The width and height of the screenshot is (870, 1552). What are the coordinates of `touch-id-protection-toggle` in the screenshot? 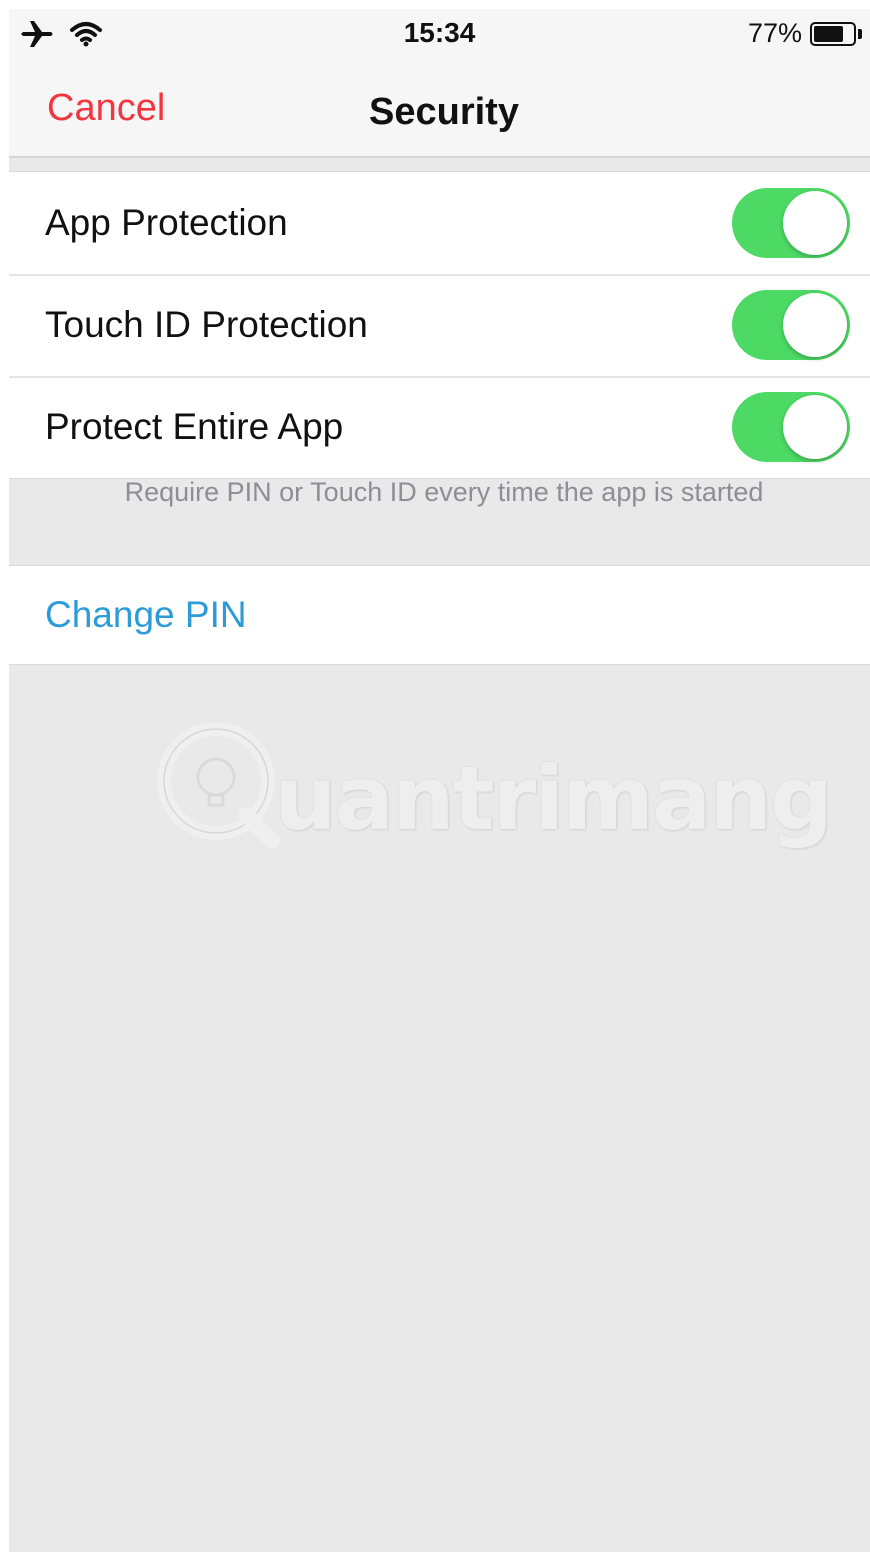 It's located at (791, 325).